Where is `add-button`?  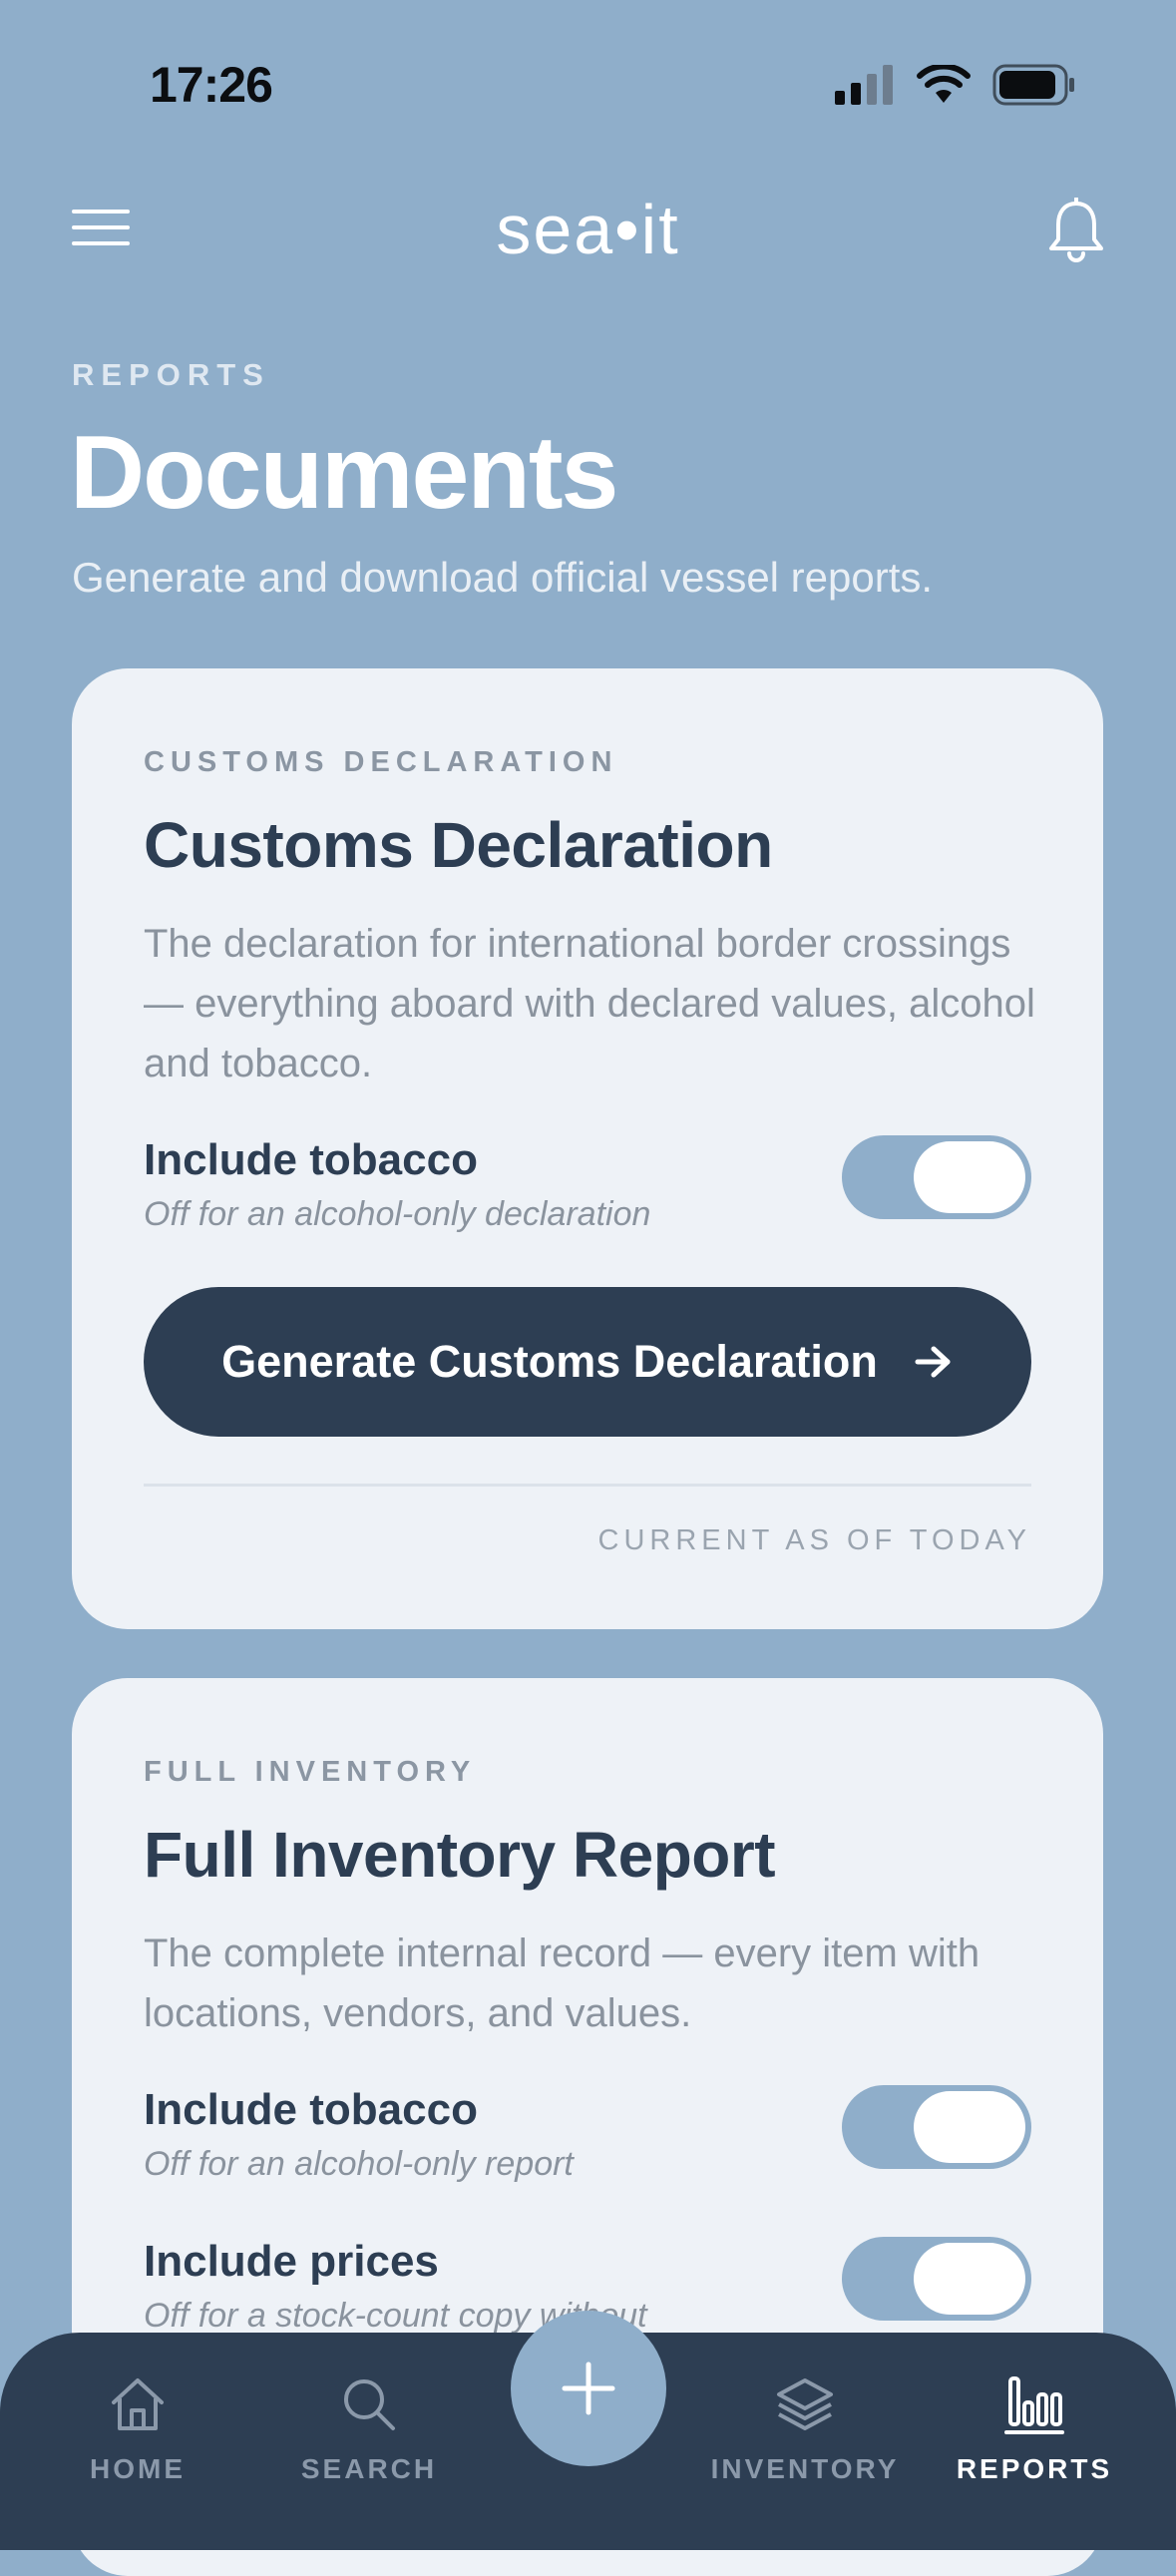
add-button is located at coordinates (588, 2388).